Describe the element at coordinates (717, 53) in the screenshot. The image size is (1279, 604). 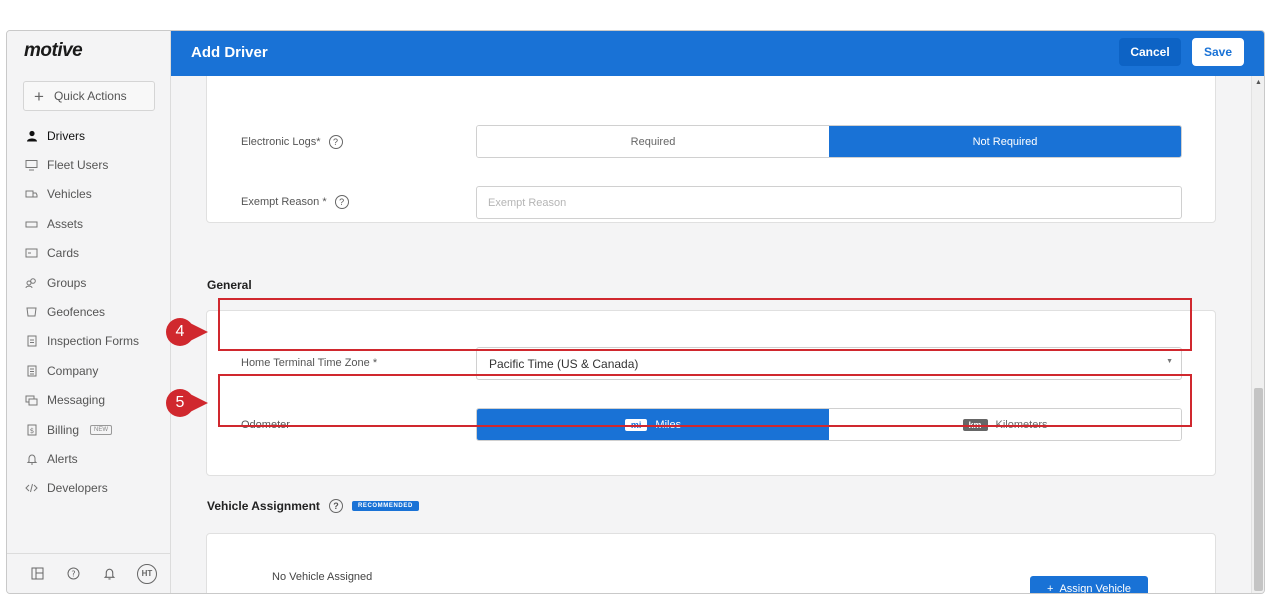
I see `page-header: Add Driver Cancel Save` at that location.